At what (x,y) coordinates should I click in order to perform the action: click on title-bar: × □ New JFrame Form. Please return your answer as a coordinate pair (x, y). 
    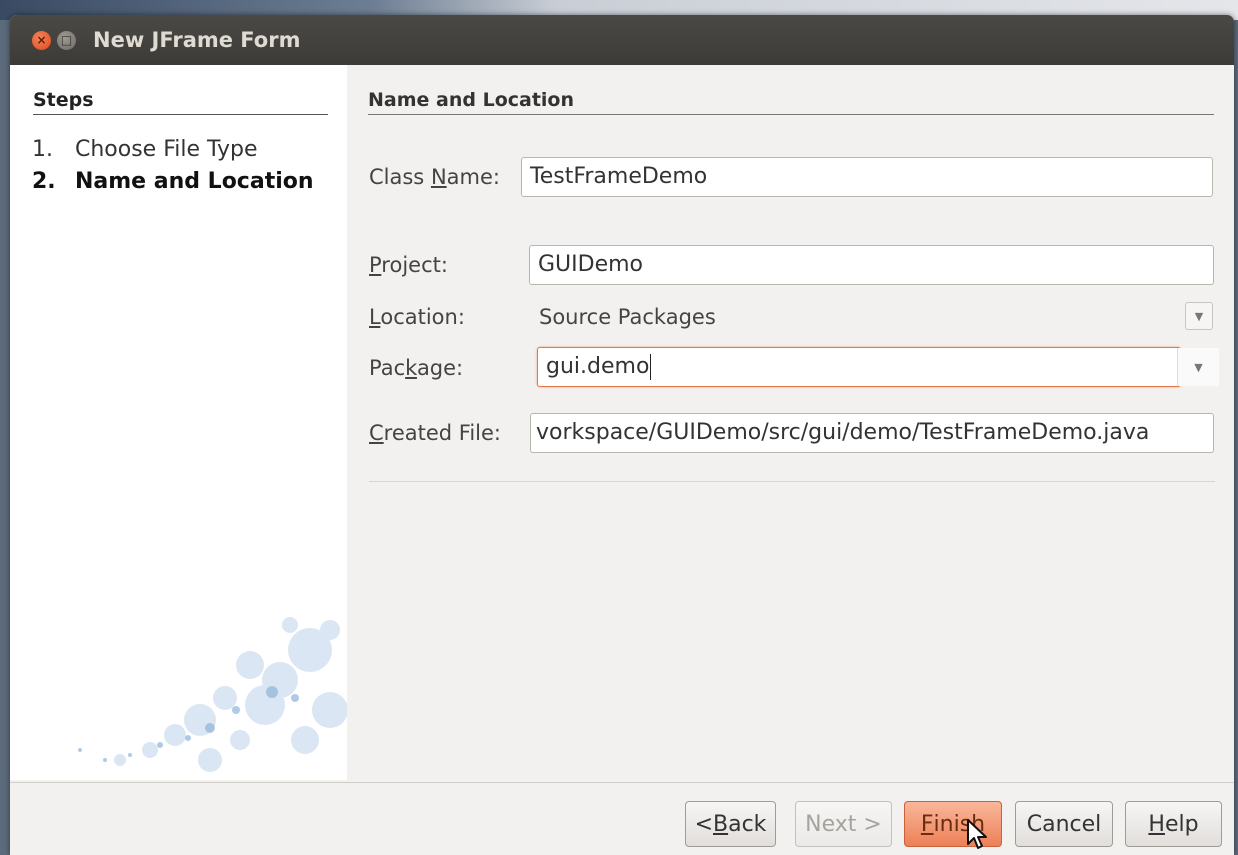
    Looking at the image, I should click on (622, 40).